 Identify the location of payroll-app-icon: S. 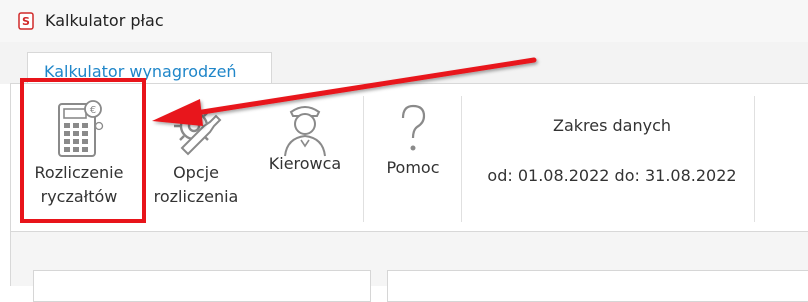
(26, 21).